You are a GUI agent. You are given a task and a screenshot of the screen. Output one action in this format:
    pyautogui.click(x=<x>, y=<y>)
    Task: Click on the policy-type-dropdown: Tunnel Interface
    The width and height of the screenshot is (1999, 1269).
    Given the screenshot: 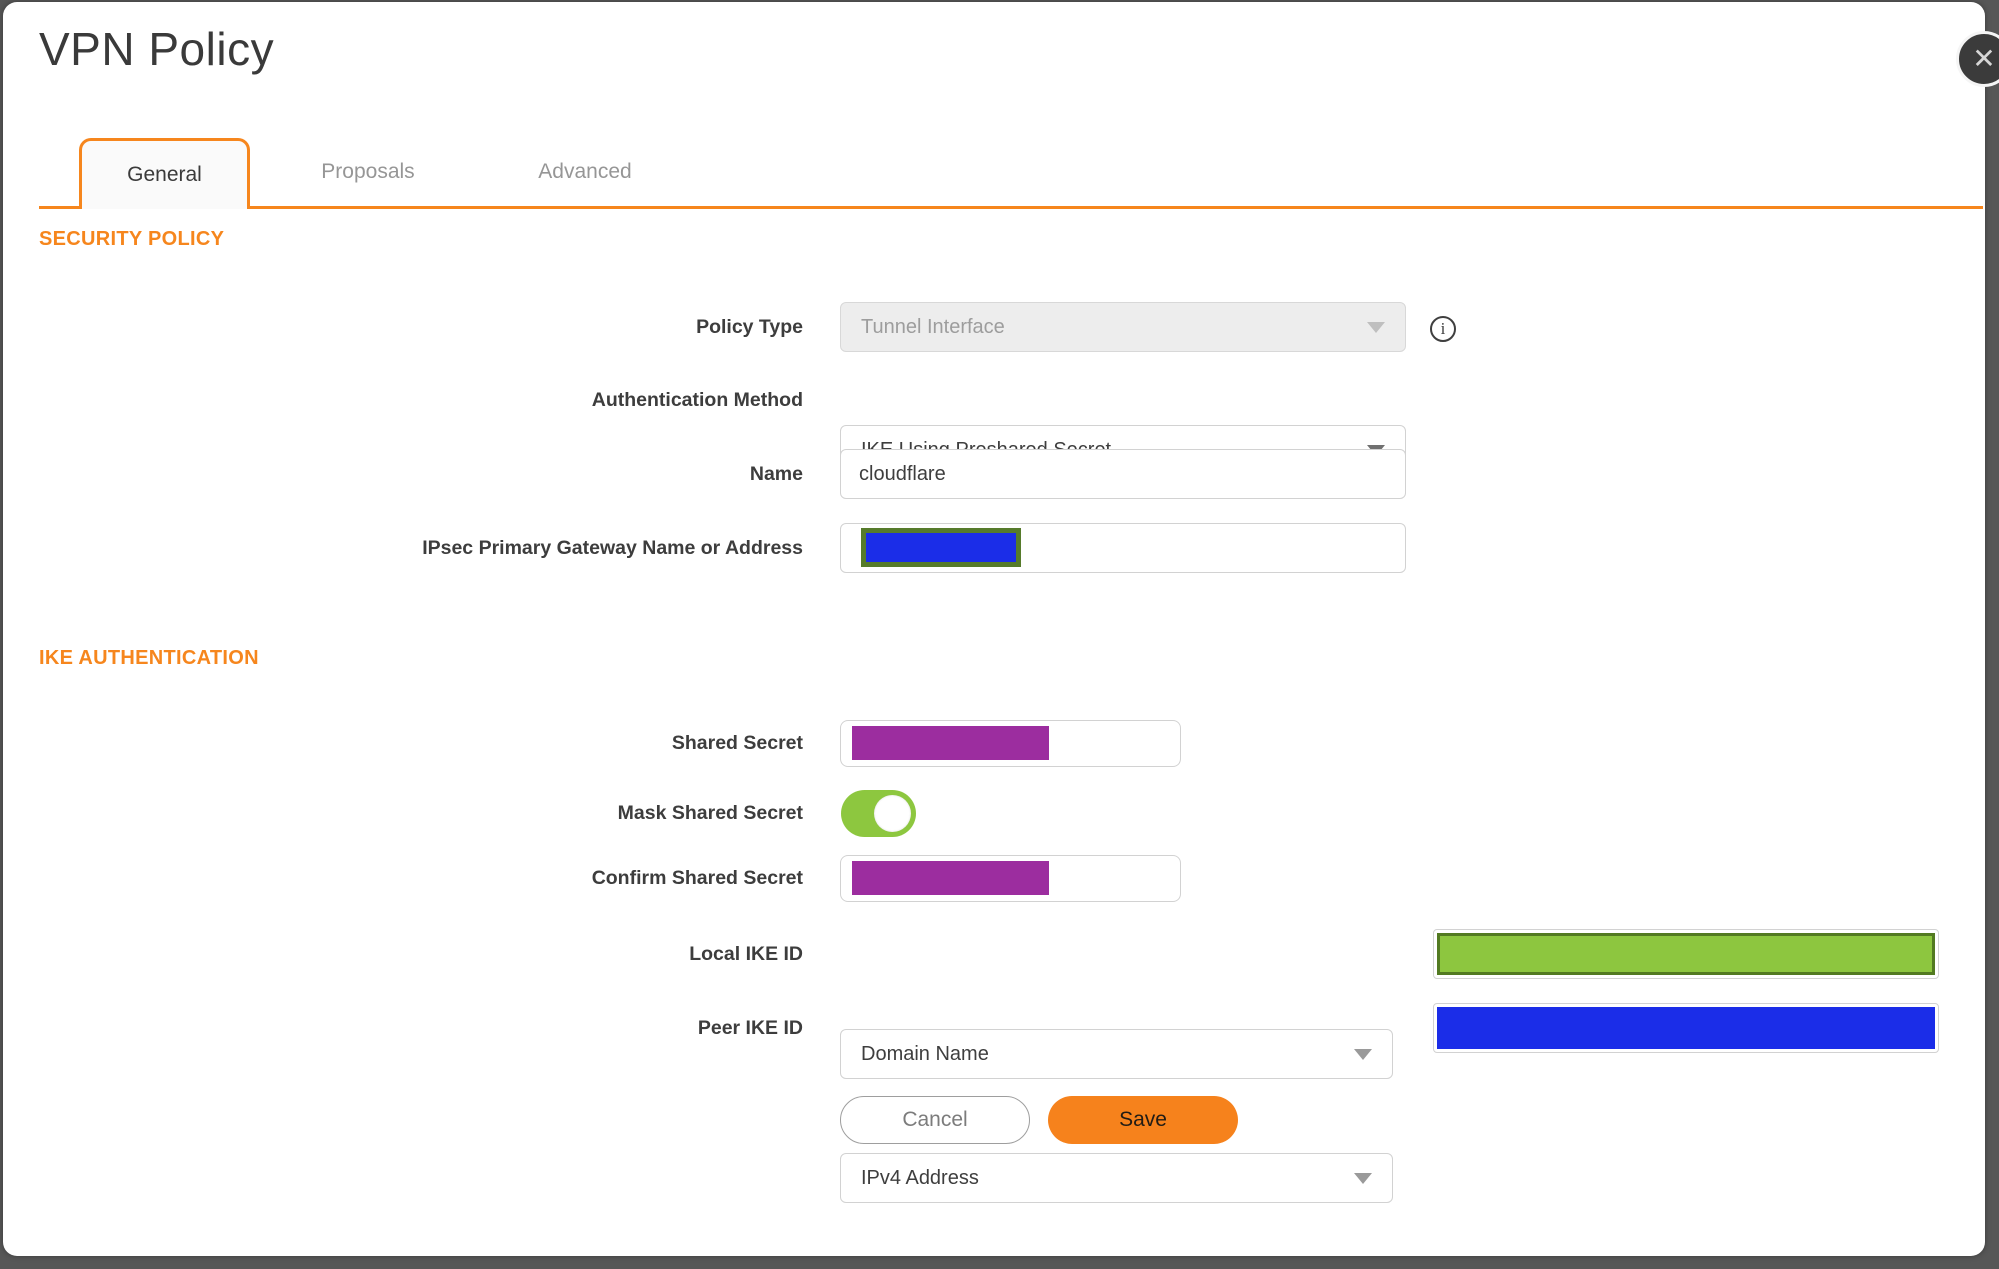 What is the action you would take?
    pyautogui.click(x=1123, y=327)
    